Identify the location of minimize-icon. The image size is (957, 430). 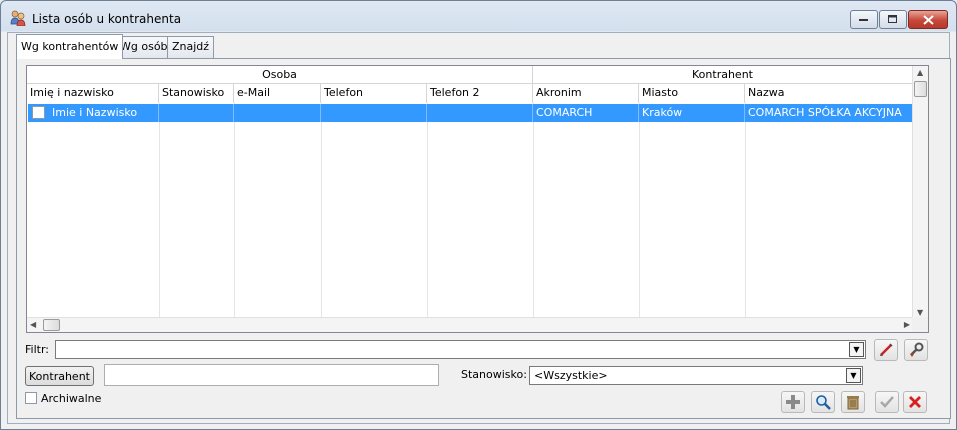
(863, 19).